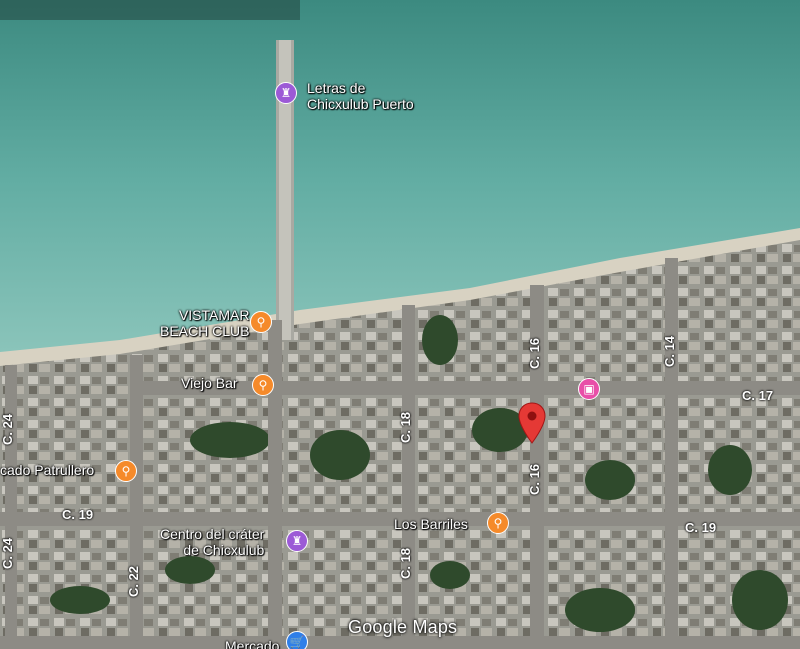 This screenshot has width=800, height=649. I want to click on poi-label: cado Patrullero, so click(47, 470).